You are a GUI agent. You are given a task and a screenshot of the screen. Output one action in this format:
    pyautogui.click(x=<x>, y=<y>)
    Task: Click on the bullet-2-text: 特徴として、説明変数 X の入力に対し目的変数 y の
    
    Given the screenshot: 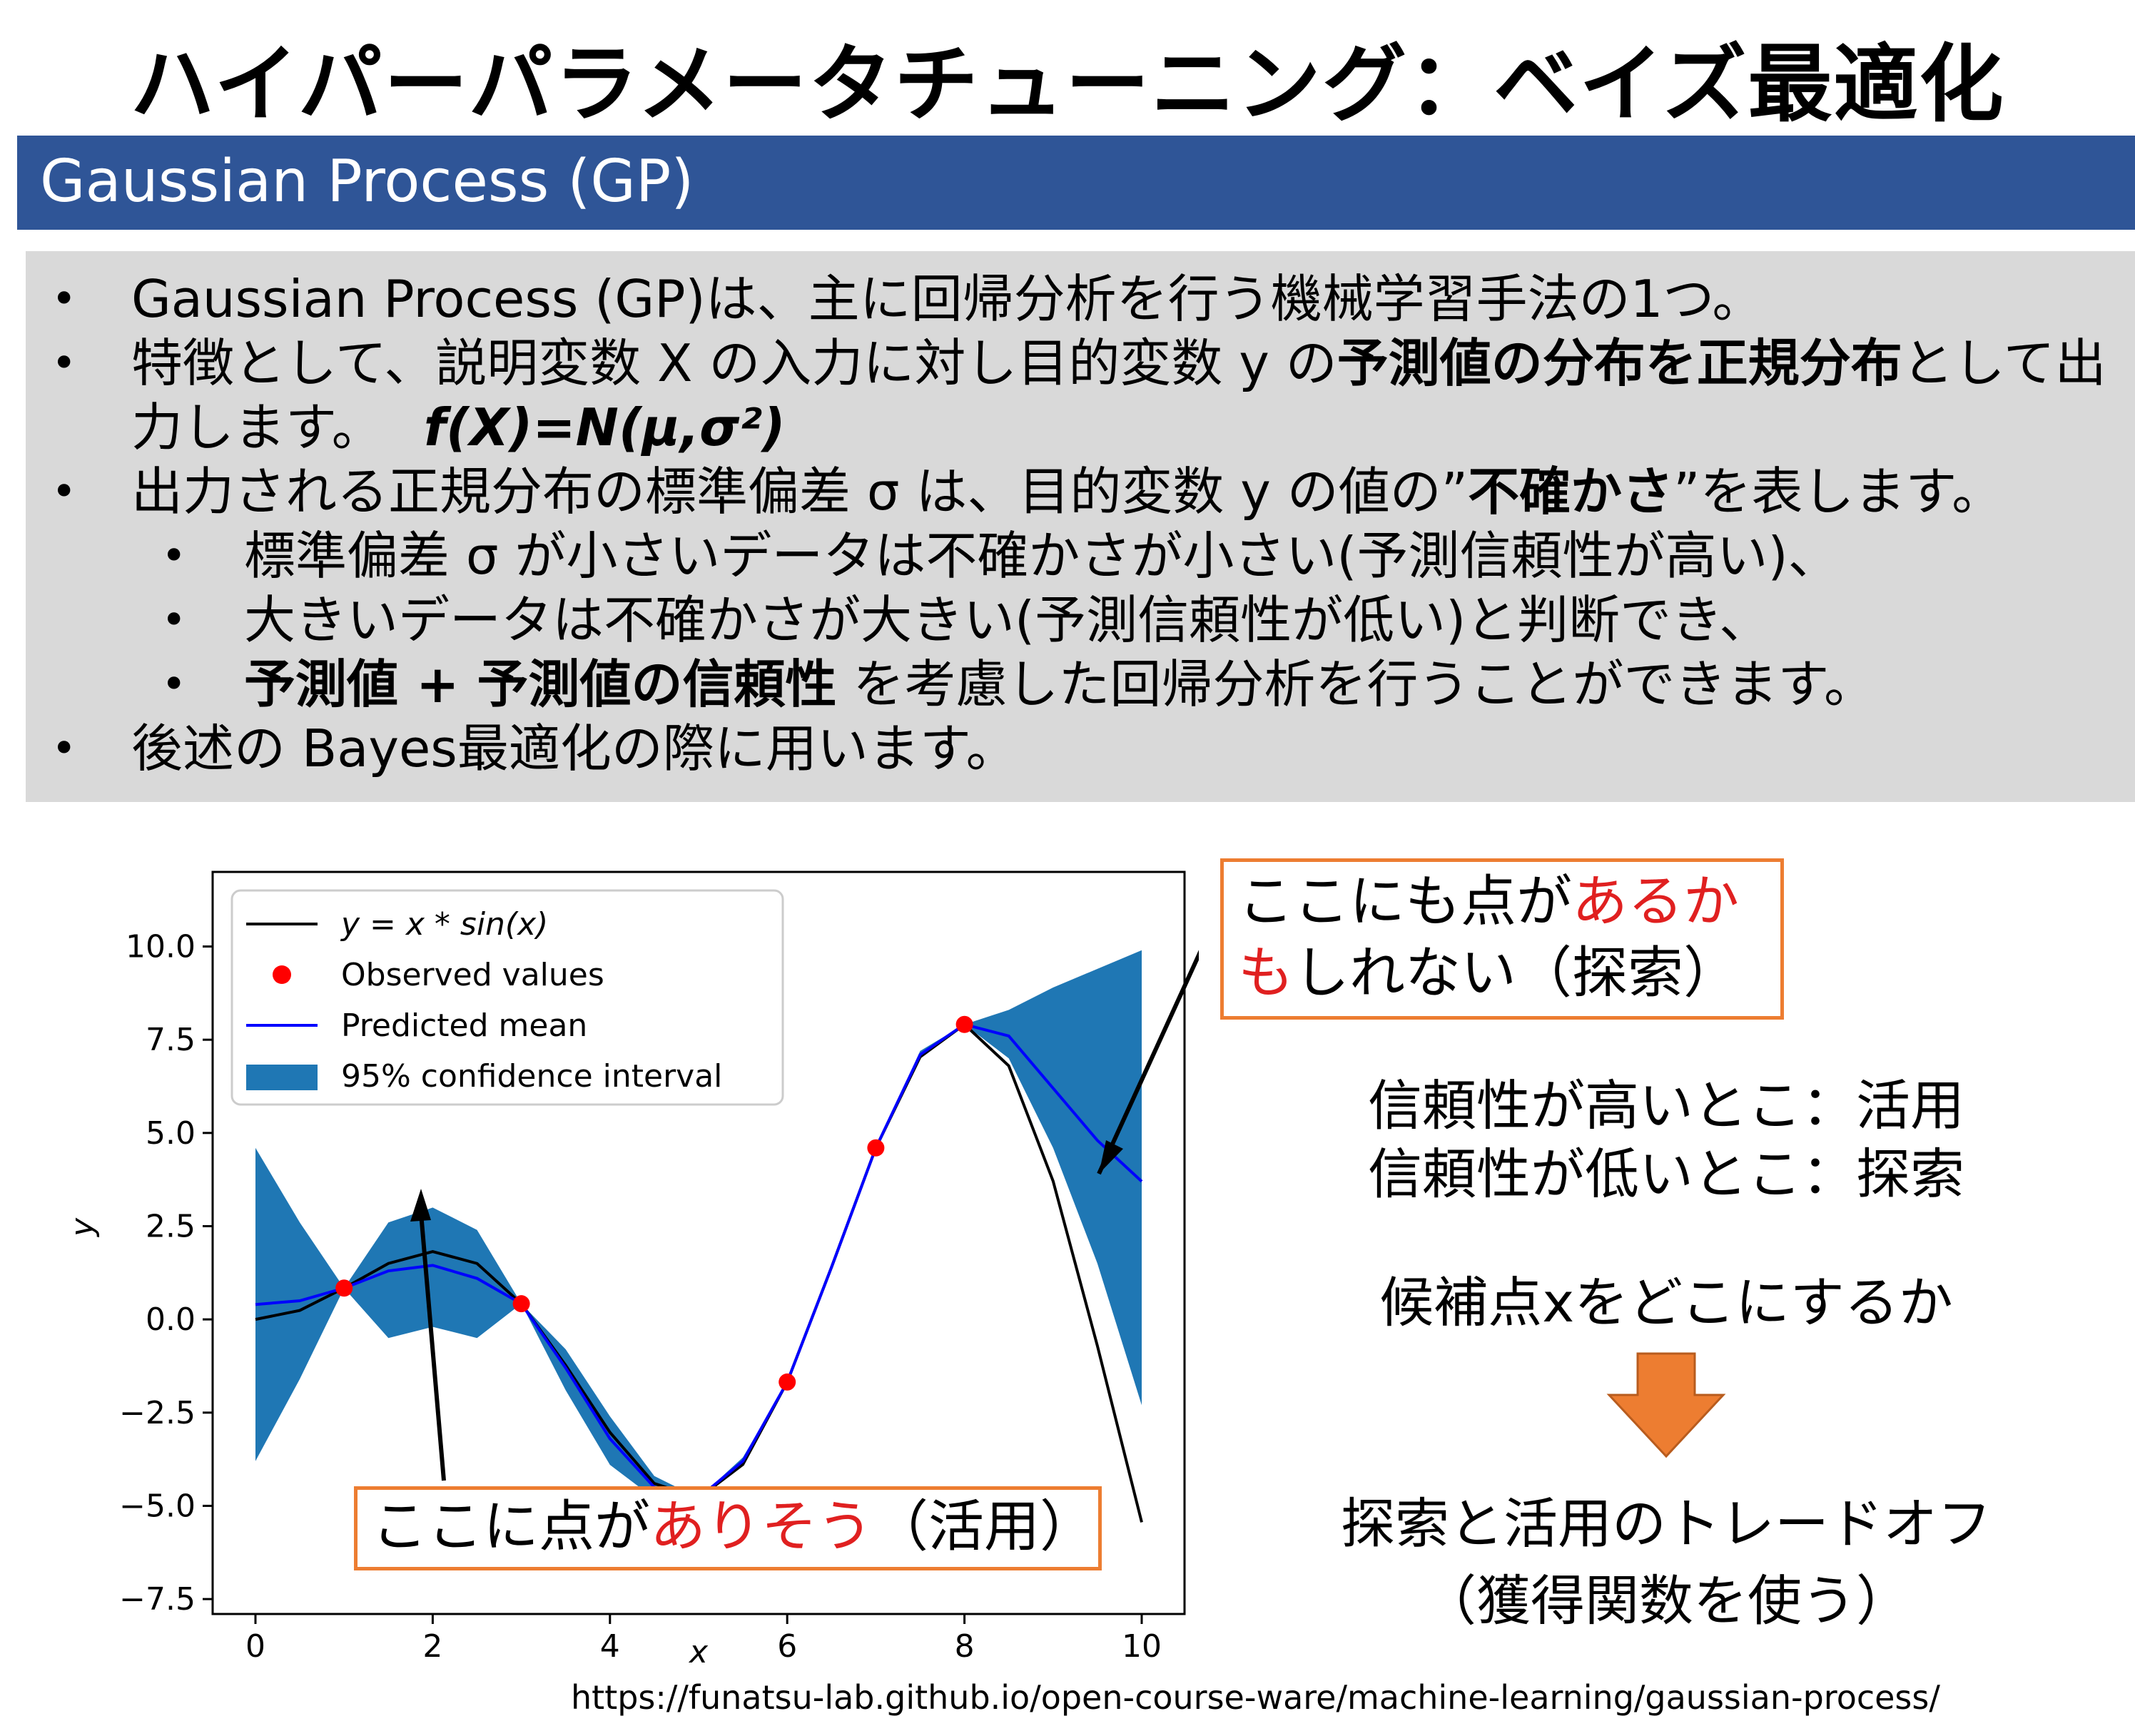 What is the action you would take?
    pyautogui.click(x=734, y=363)
    